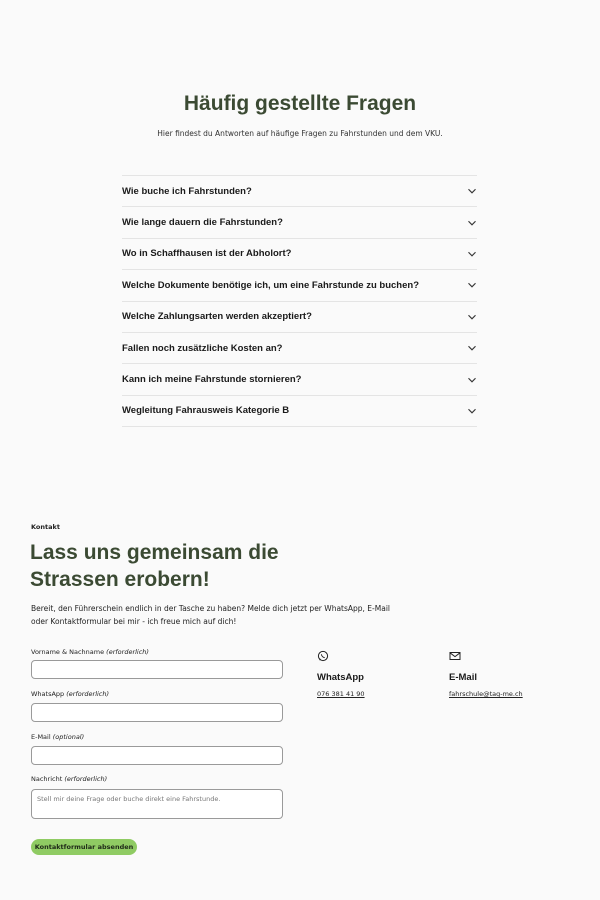 Image resolution: width=600 pixels, height=900 pixels. I want to click on whatsapp-channel: WhatsApp 076 381 41 90, so click(377, 675).